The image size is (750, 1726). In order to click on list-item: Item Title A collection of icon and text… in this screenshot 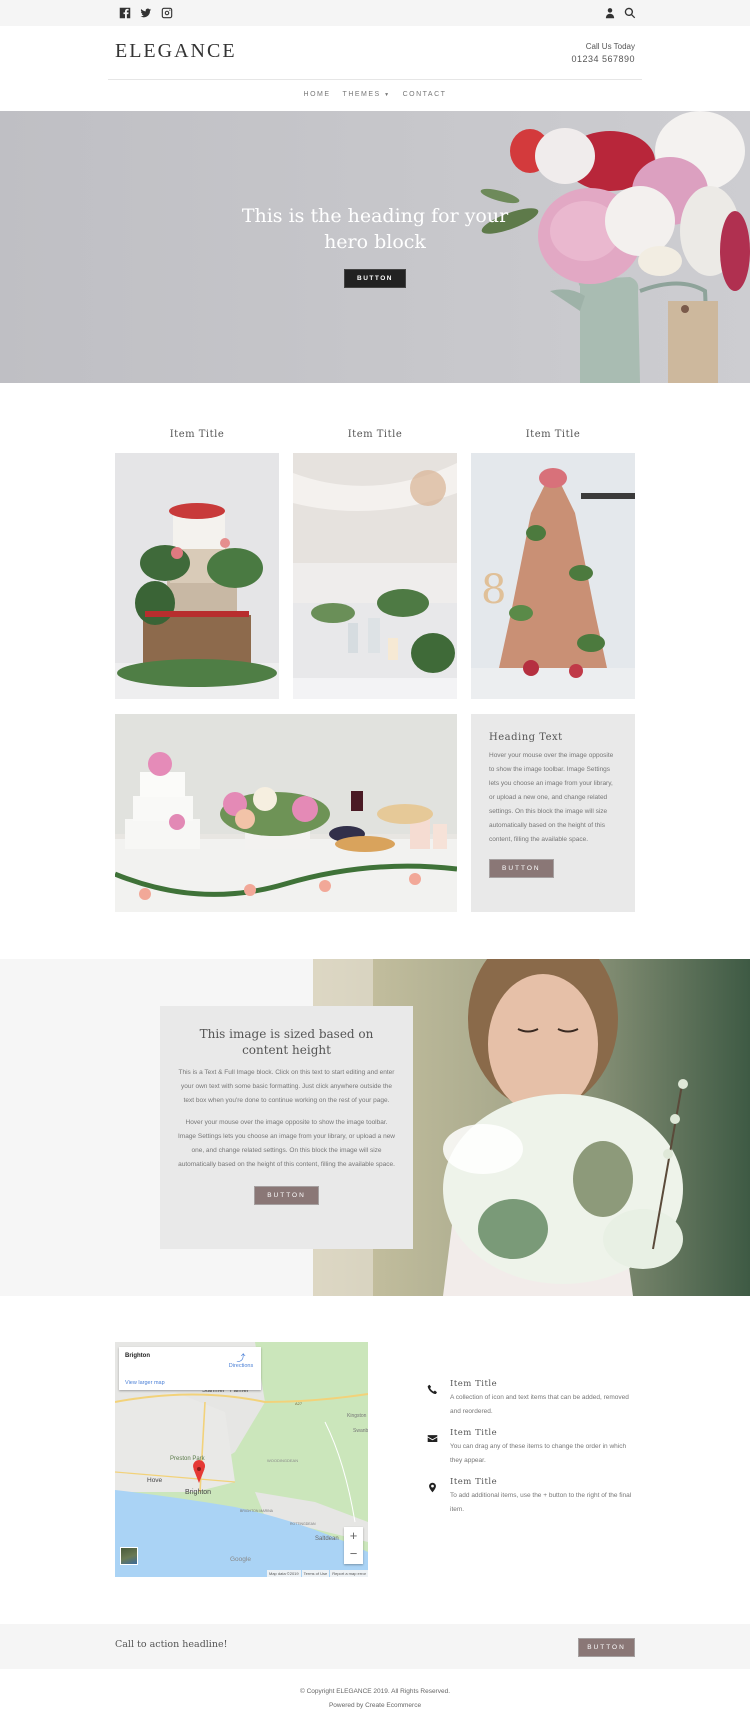, I will do `click(531, 1399)`.